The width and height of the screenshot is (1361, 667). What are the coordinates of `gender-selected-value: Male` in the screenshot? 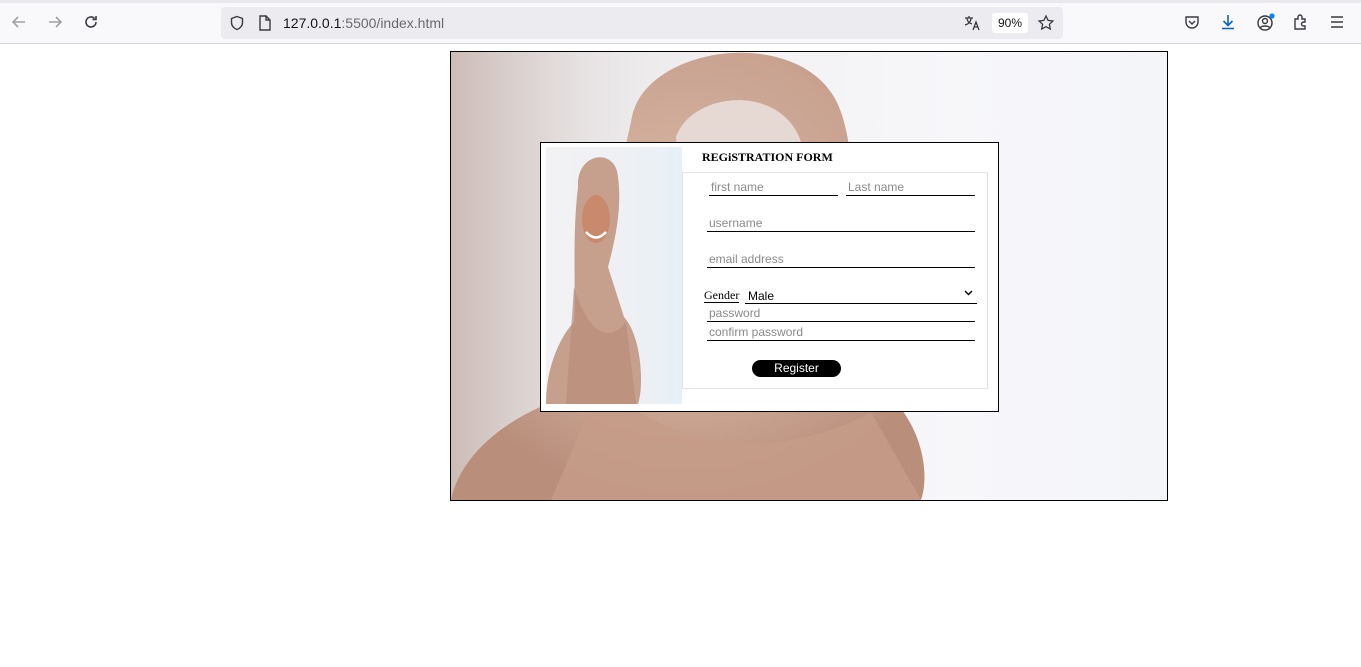 It's located at (761, 296).